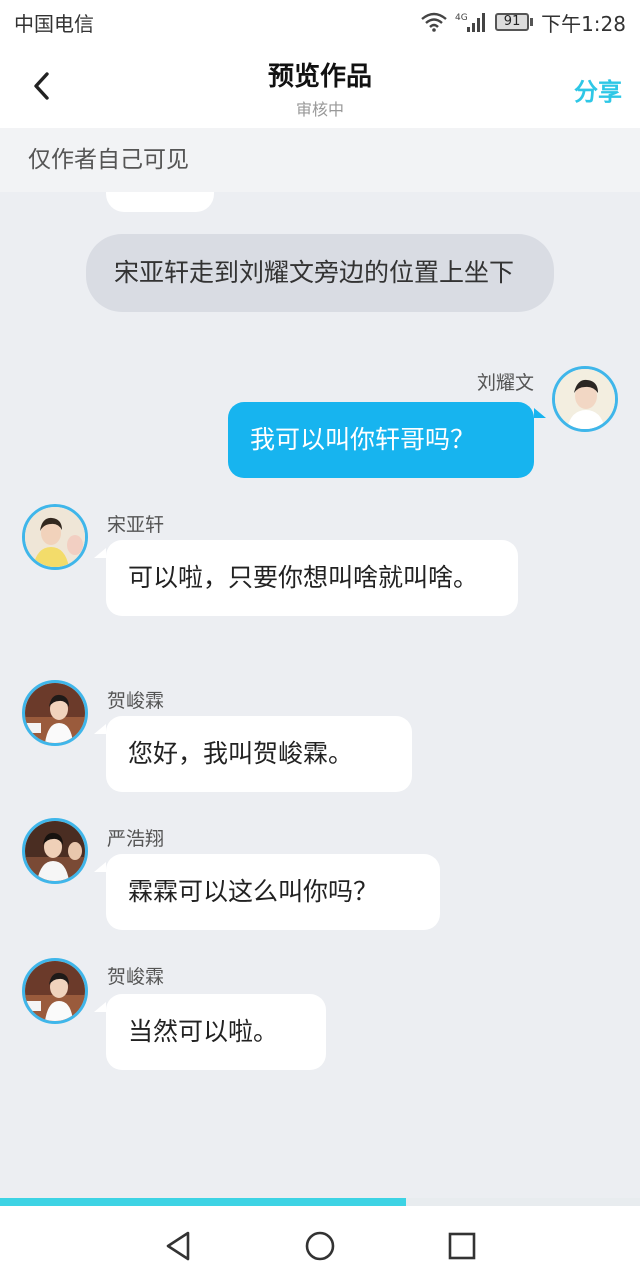 The image size is (640, 1280). What do you see at coordinates (505, 383) in the screenshot?
I see `sender-name: 刘耀文` at bounding box center [505, 383].